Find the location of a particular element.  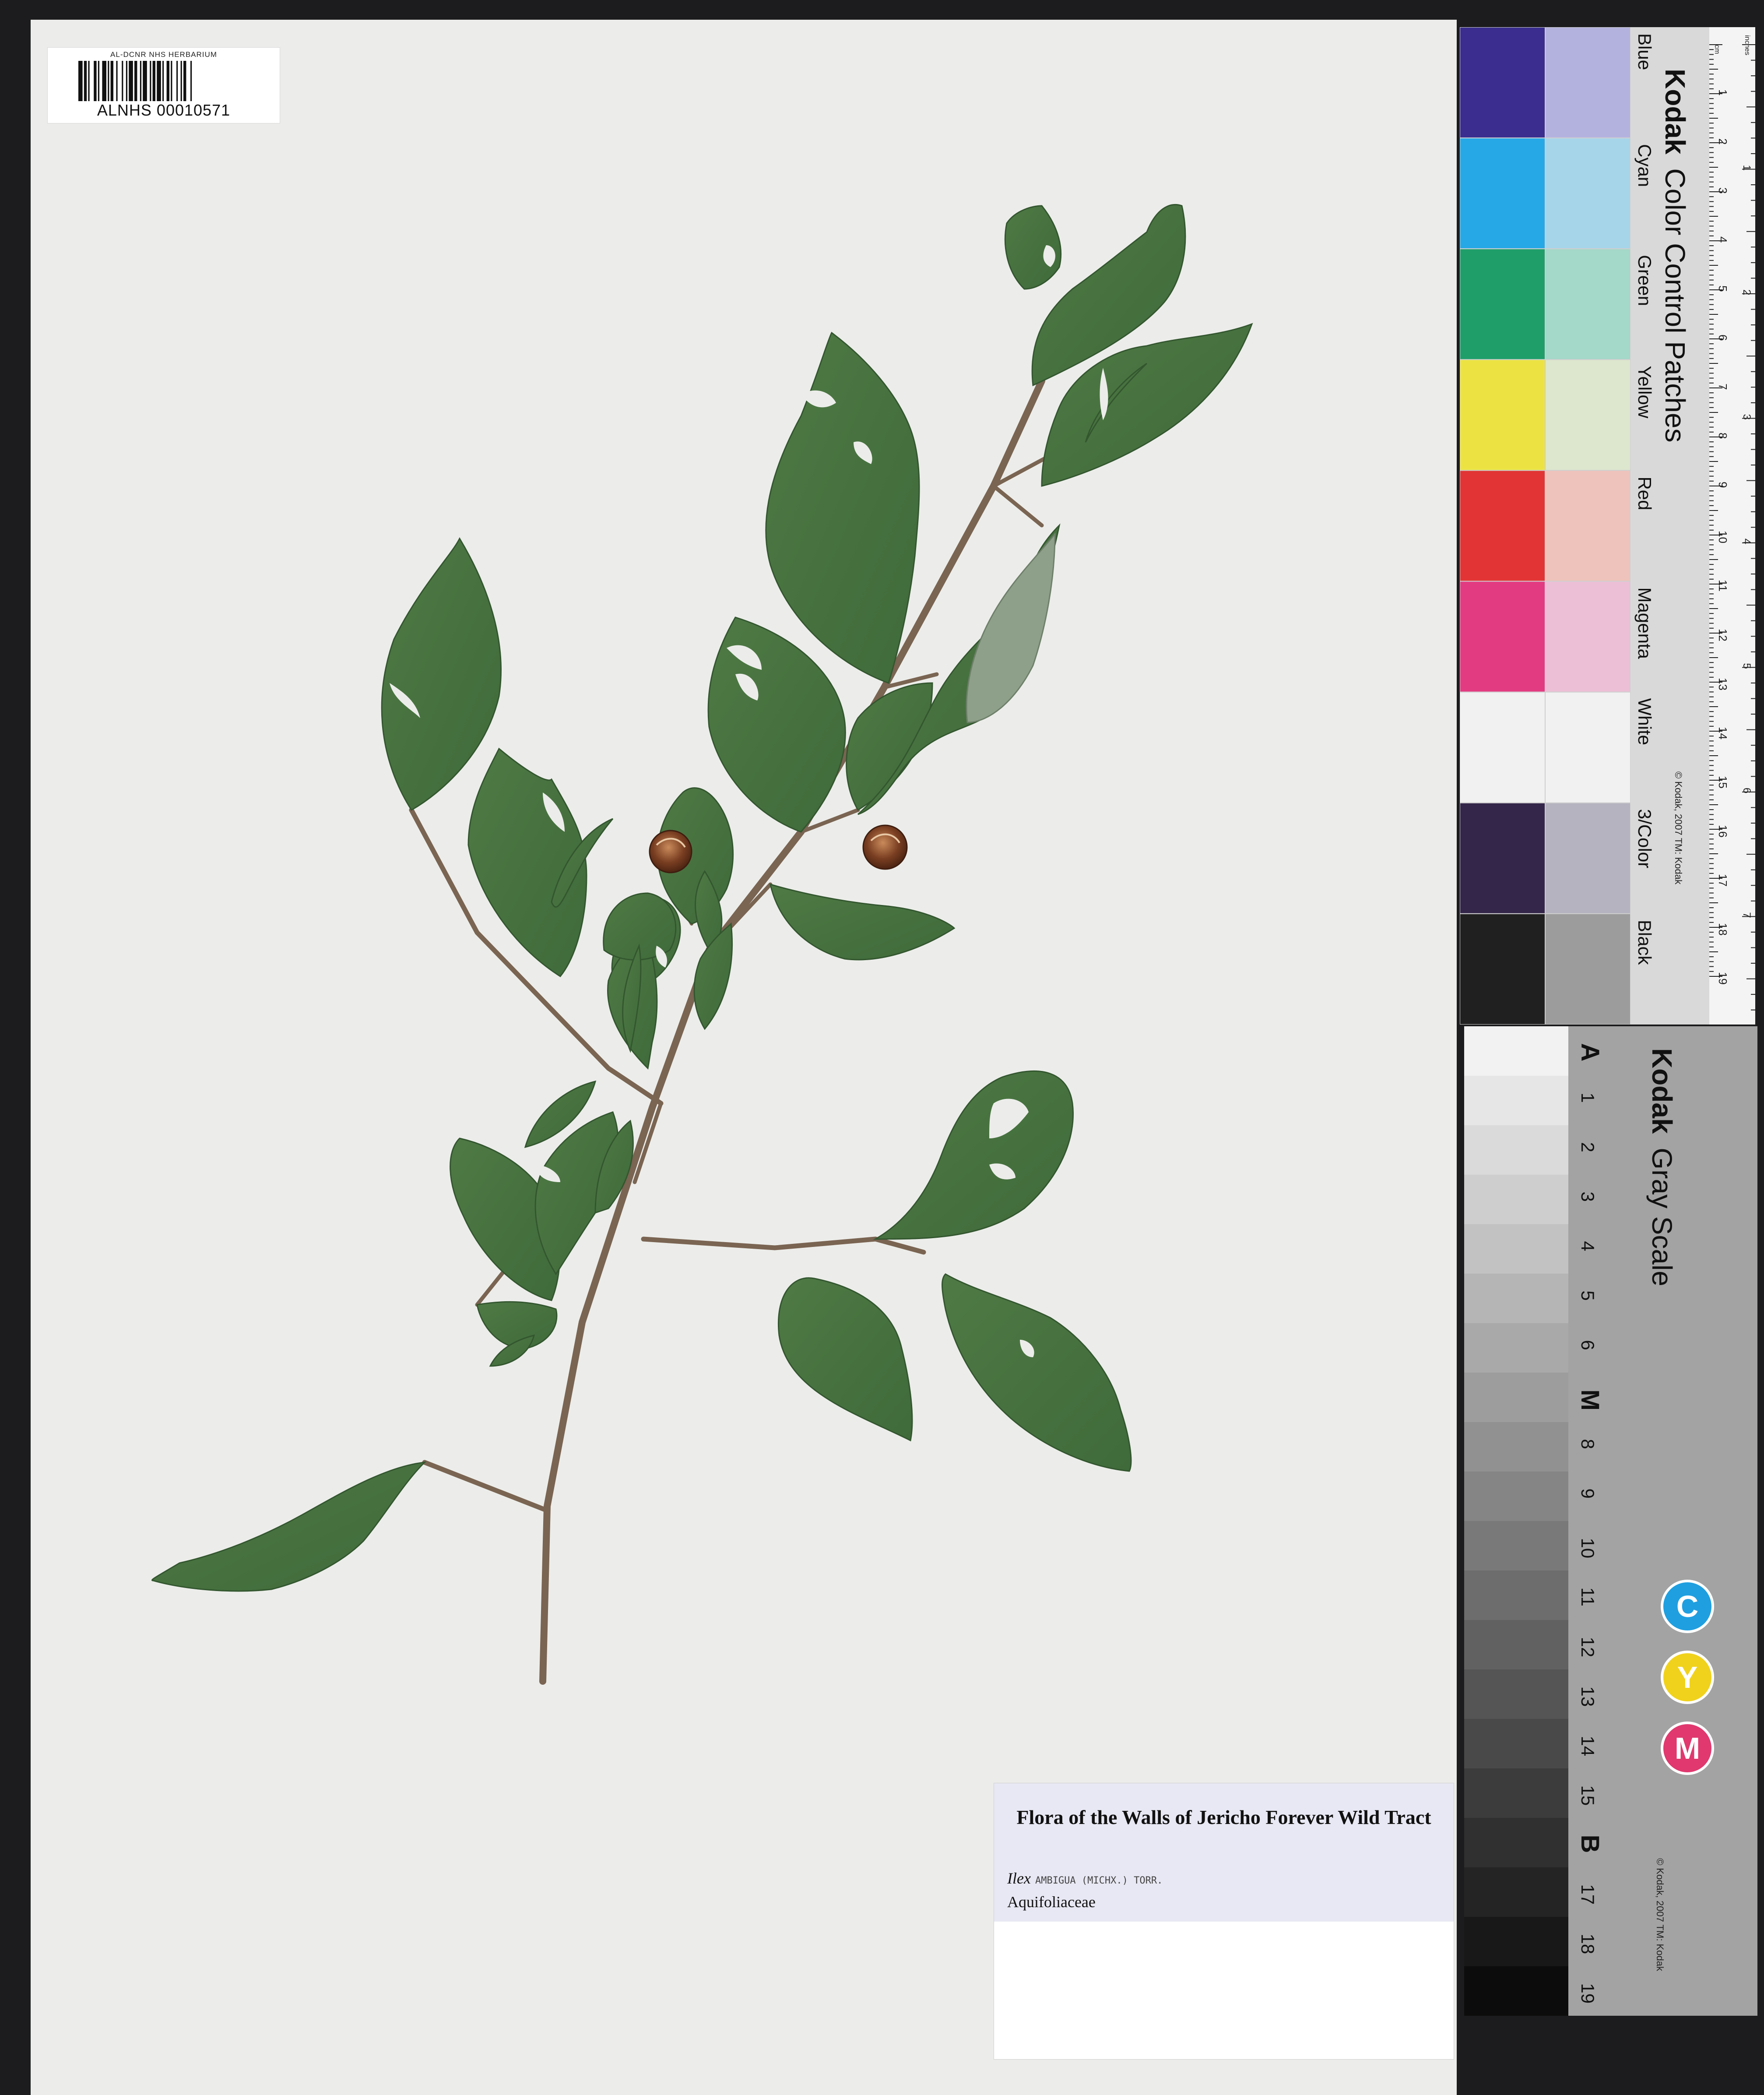

patch-label: Yellow is located at coordinates (1645, 392).